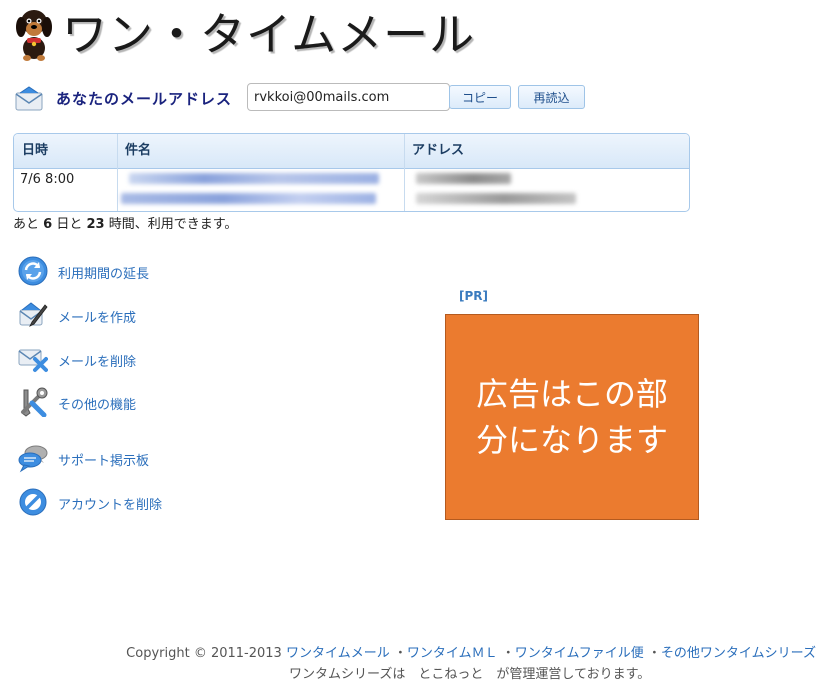  What do you see at coordinates (168, 502) in the screenshot?
I see `menu-delete-account: アカウントを削除` at bounding box center [168, 502].